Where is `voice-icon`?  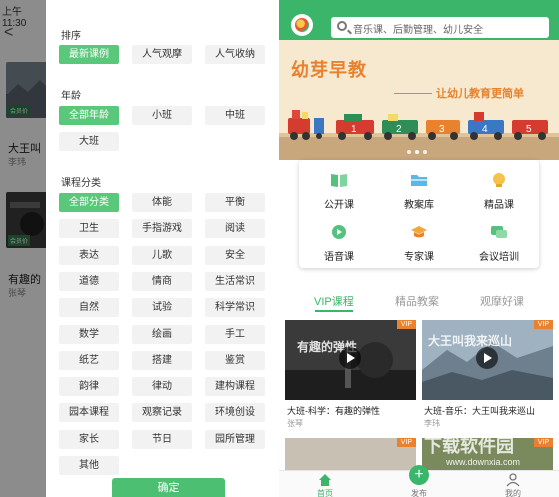
voice-icon is located at coordinates (339, 232).